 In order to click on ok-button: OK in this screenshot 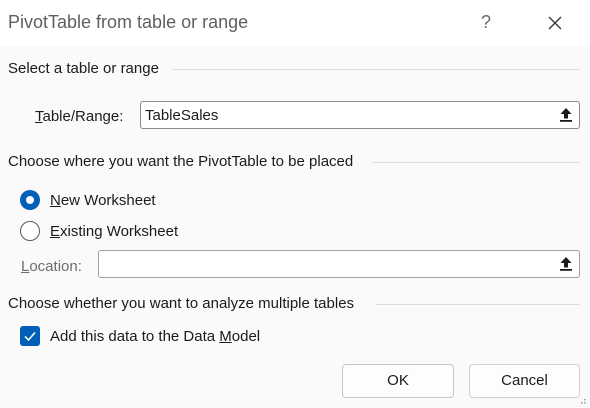, I will do `click(398, 381)`.